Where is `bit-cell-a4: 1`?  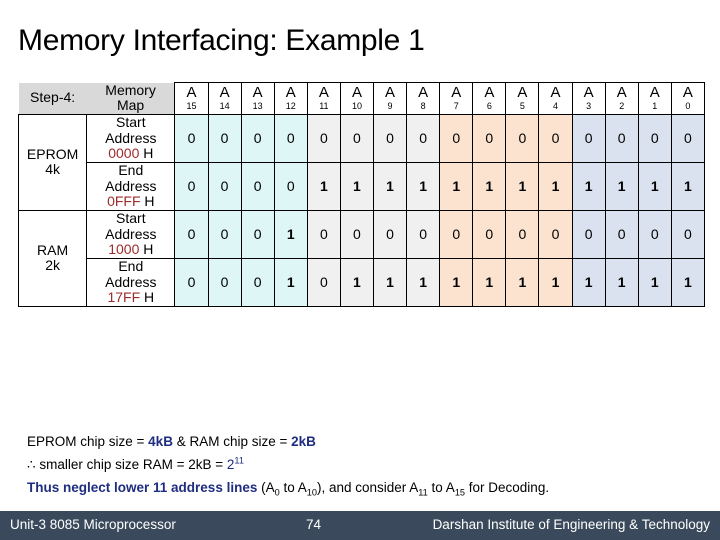 bit-cell-a4: 1 is located at coordinates (555, 186).